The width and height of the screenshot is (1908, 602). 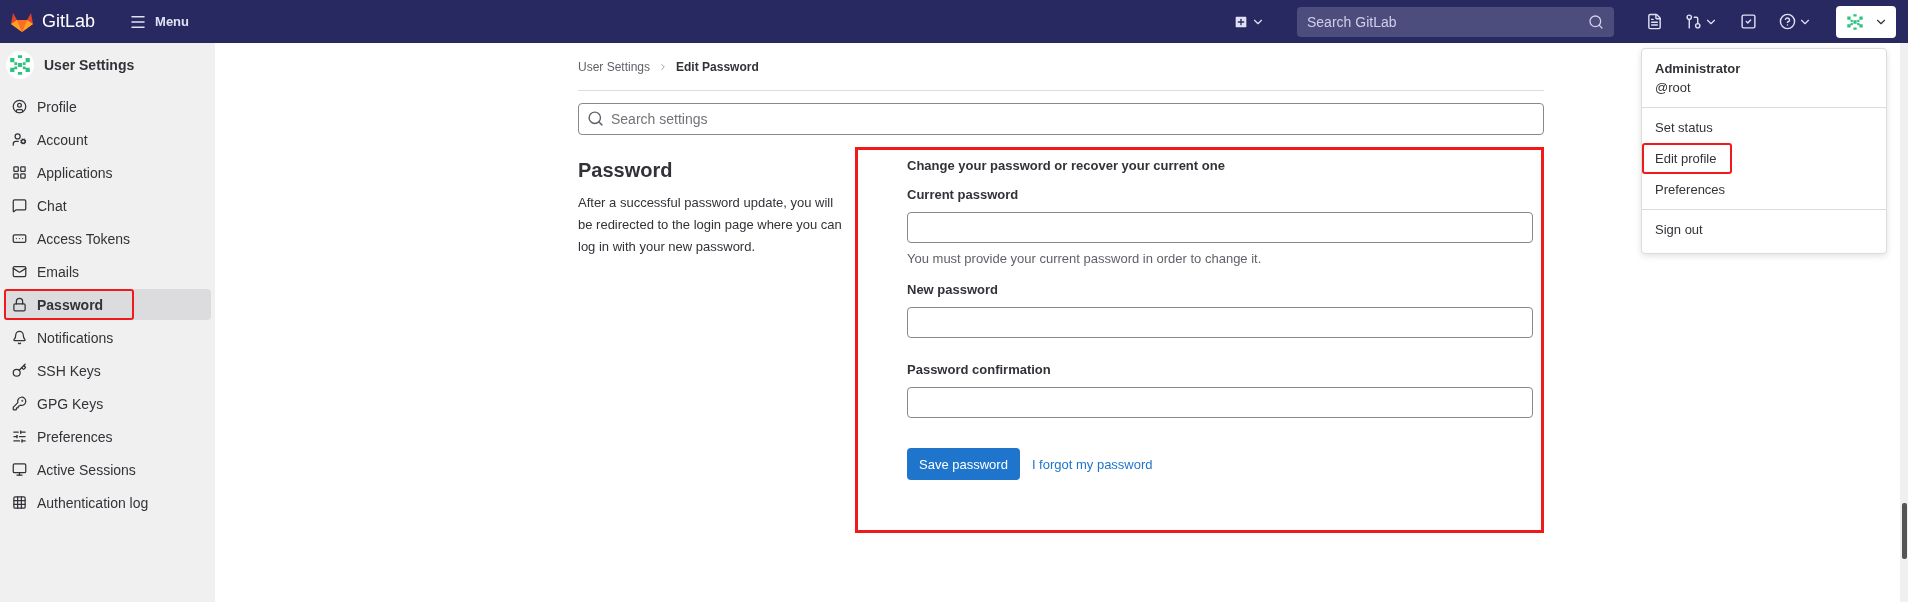 I want to click on help-icon, so click(x=1787, y=21).